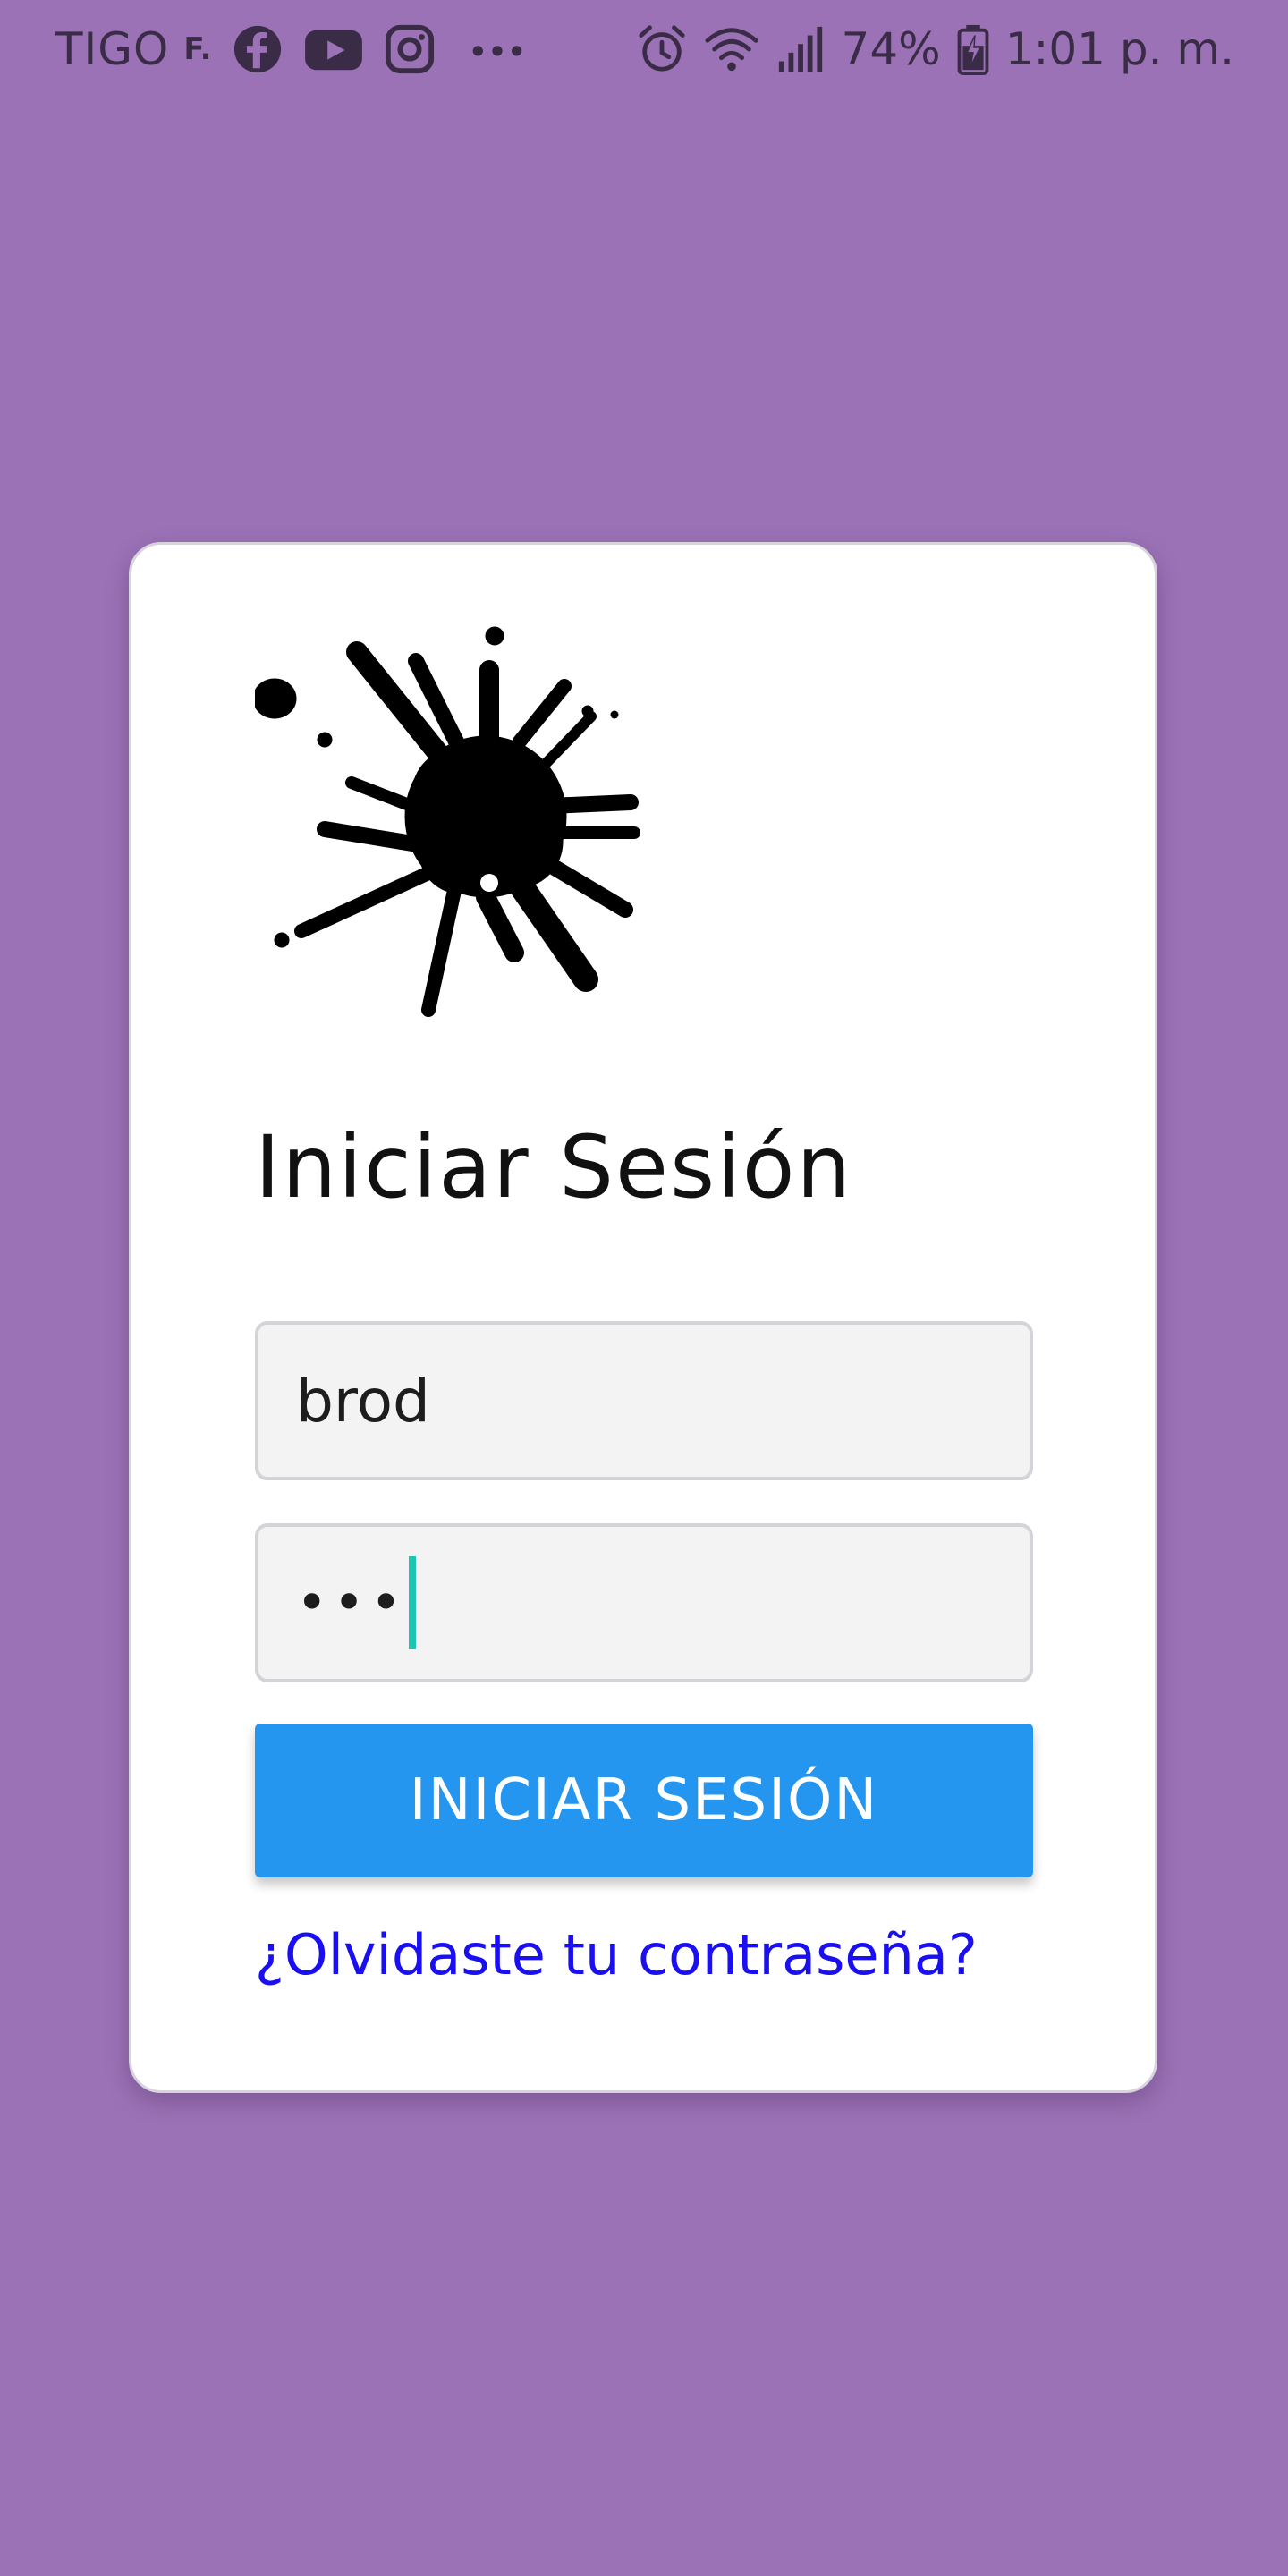 This screenshot has width=1288, height=2576. What do you see at coordinates (257, 49) in the screenshot?
I see `facebook-icon` at bounding box center [257, 49].